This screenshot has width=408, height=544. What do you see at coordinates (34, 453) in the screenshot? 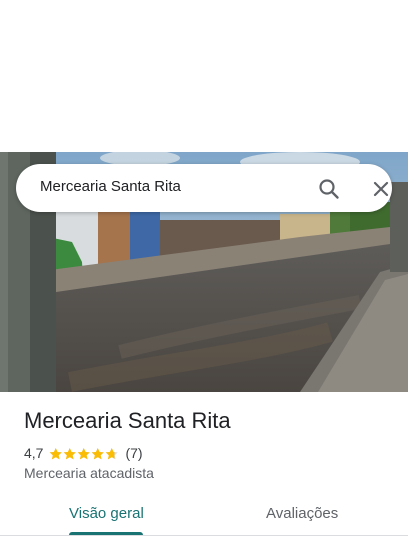
I see `rating-value: 4,7` at bounding box center [34, 453].